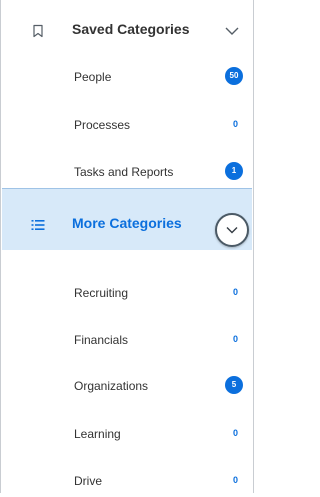 Image resolution: width=320 pixels, height=497 pixels. What do you see at coordinates (127, 435) in the screenshot?
I see `more-category-item-learning: Learning 0` at bounding box center [127, 435].